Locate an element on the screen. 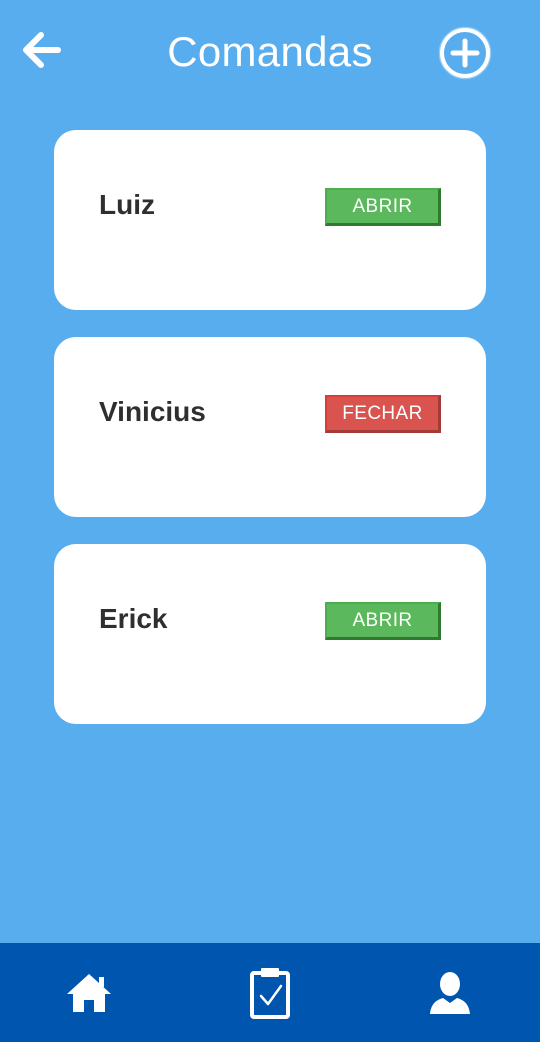 This screenshot has width=540, height=1042. customer-name: Vinicius is located at coordinates (152, 411).